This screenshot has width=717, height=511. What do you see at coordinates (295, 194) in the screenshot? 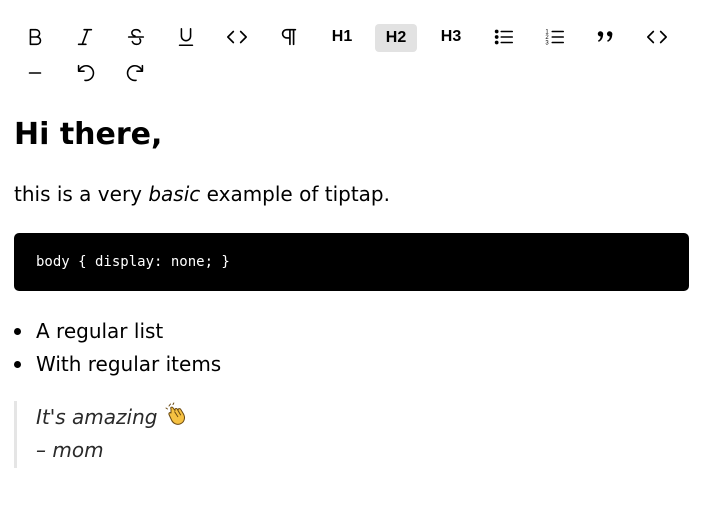
I see `paragraph-text-after: example of tiptap.` at bounding box center [295, 194].